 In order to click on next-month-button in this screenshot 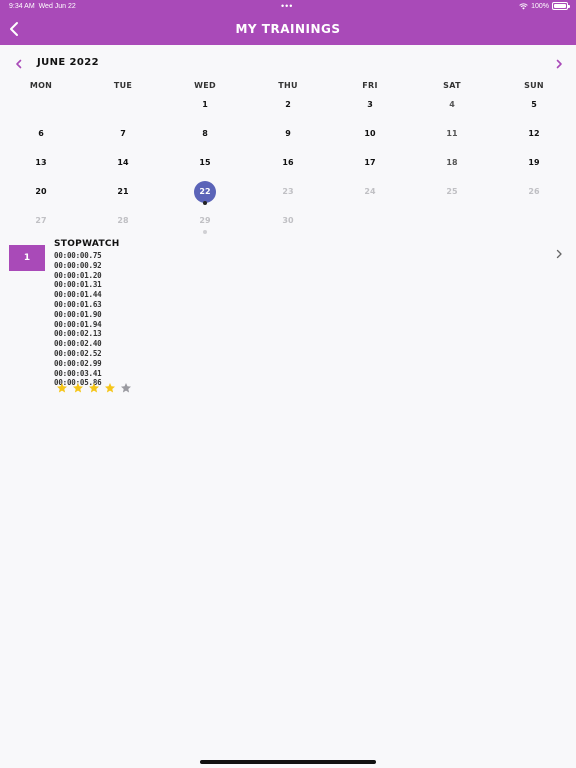, I will do `click(559, 63)`.